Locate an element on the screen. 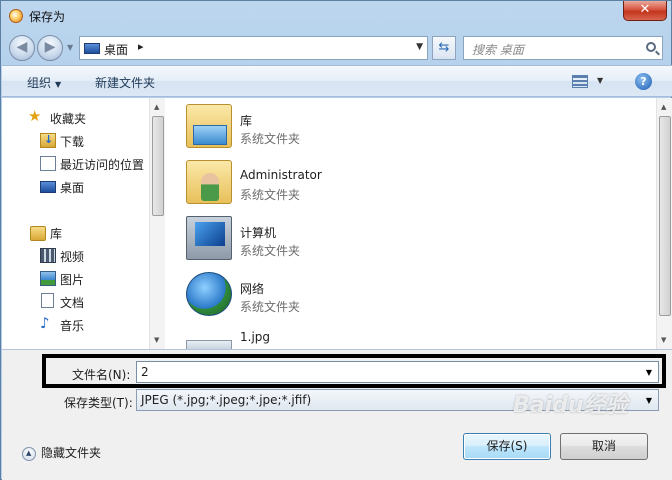 This screenshot has width=672, height=480. sidebar-item-label: 收藏夹 is located at coordinates (68, 119).